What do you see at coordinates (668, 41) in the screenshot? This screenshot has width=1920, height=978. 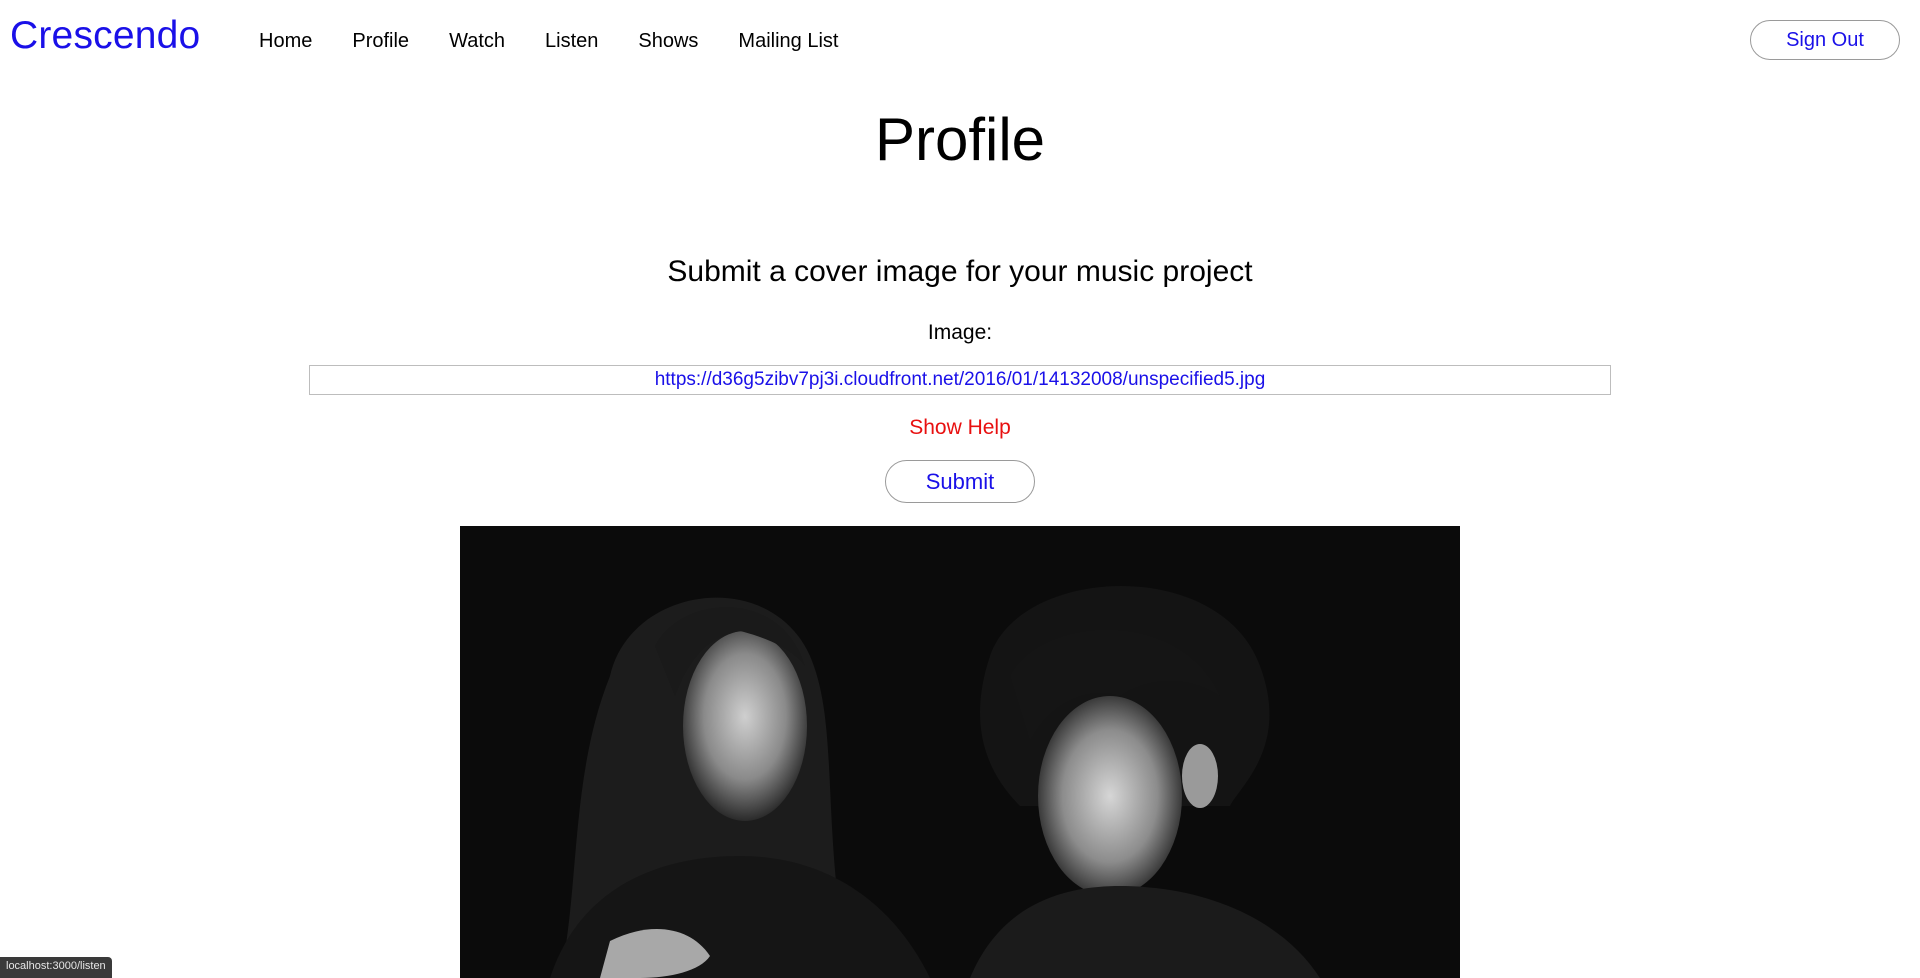 I see `nav-link-shows: Shows` at bounding box center [668, 41].